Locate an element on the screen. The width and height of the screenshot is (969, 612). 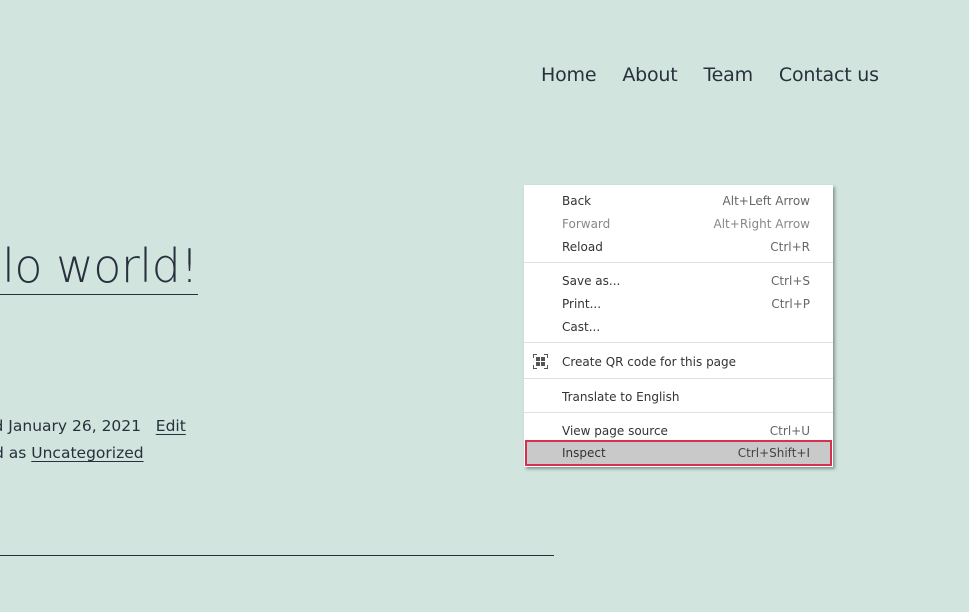
post-title: ello world! is located at coordinates (99, 267).